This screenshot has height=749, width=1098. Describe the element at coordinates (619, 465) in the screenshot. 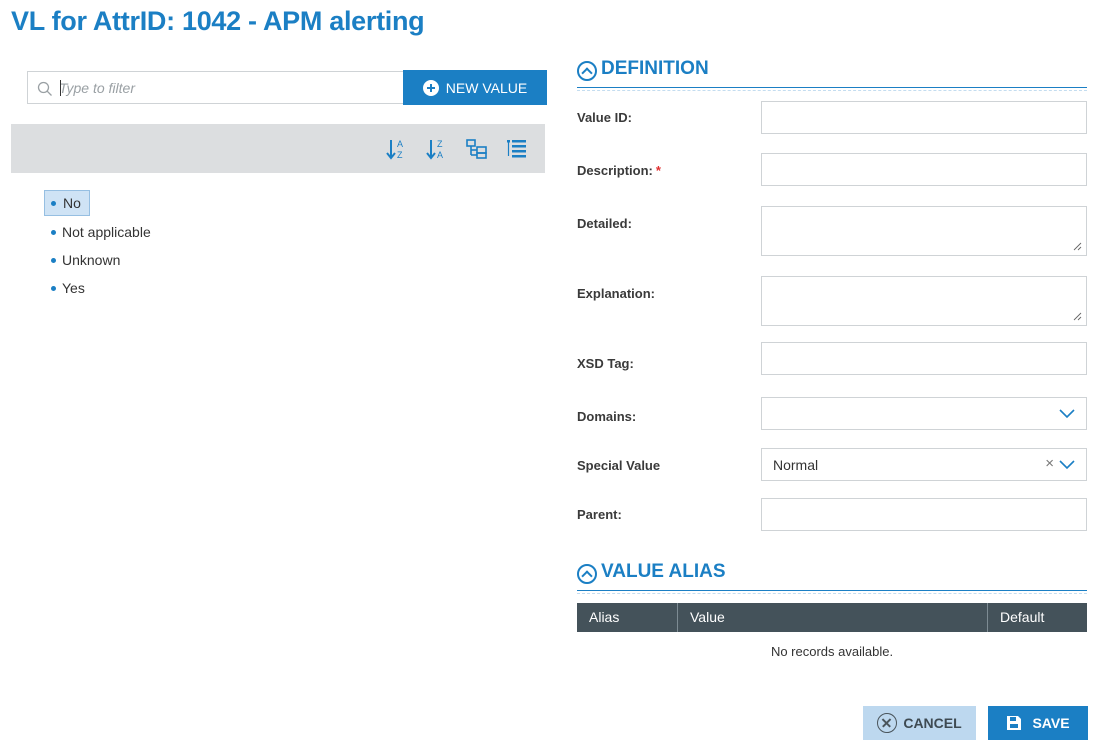

I see `special-value-label: Special Value` at that location.